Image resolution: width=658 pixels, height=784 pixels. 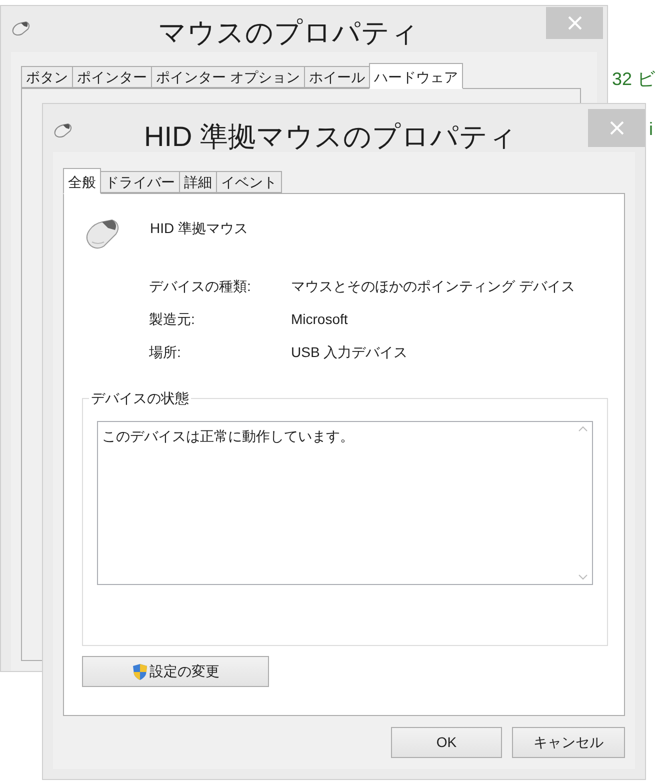 I want to click on tab: ドライバー, so click(x=140, y=182).